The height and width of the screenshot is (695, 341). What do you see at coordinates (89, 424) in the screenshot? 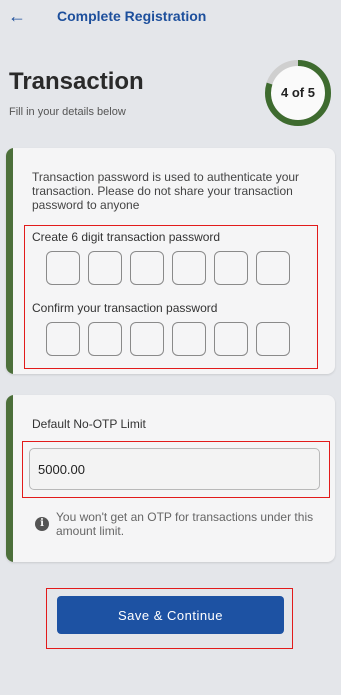
I see `no-otp-limit-label: Default No-OTP Limit` at bounding box center [89, 424].